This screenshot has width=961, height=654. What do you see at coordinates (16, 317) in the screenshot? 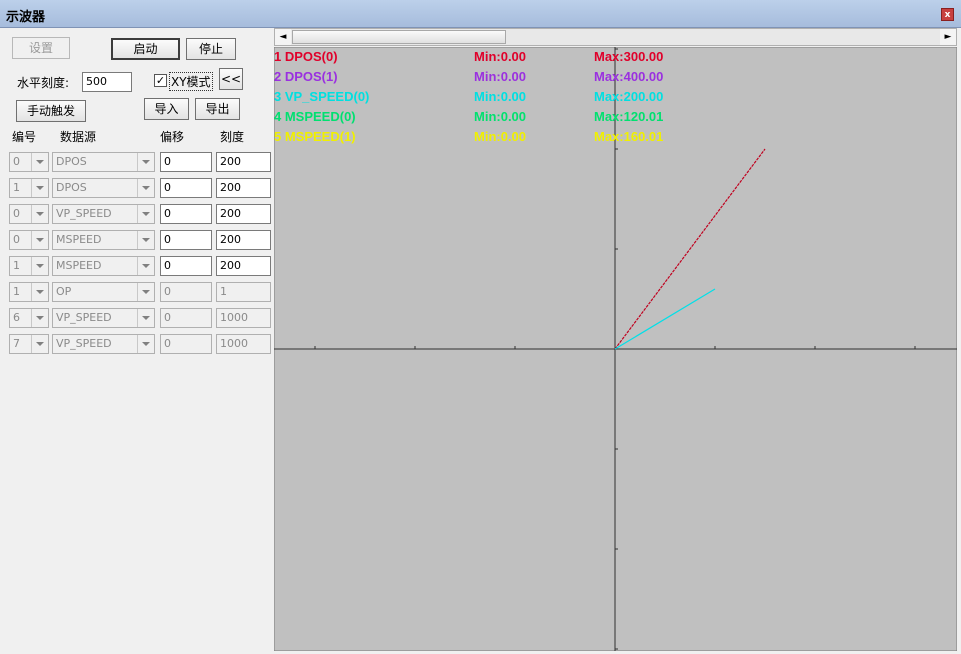
I see `channel-num-select-value: 6` at bounding box center [16, 317].